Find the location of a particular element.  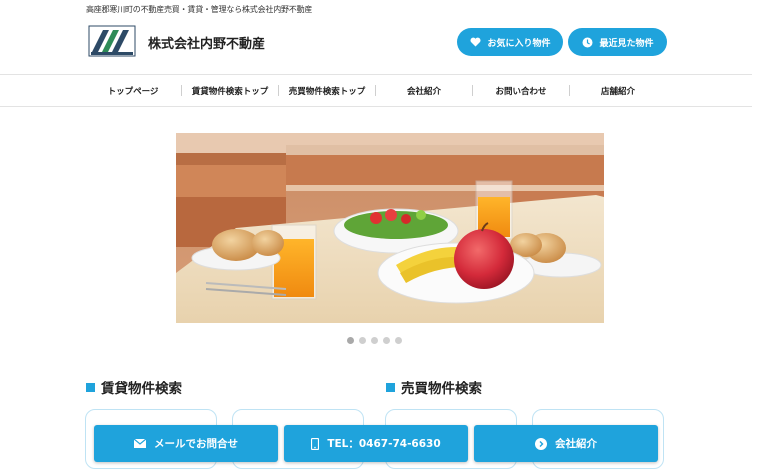

logo-mark-icon is located at coordinates (112, 41).